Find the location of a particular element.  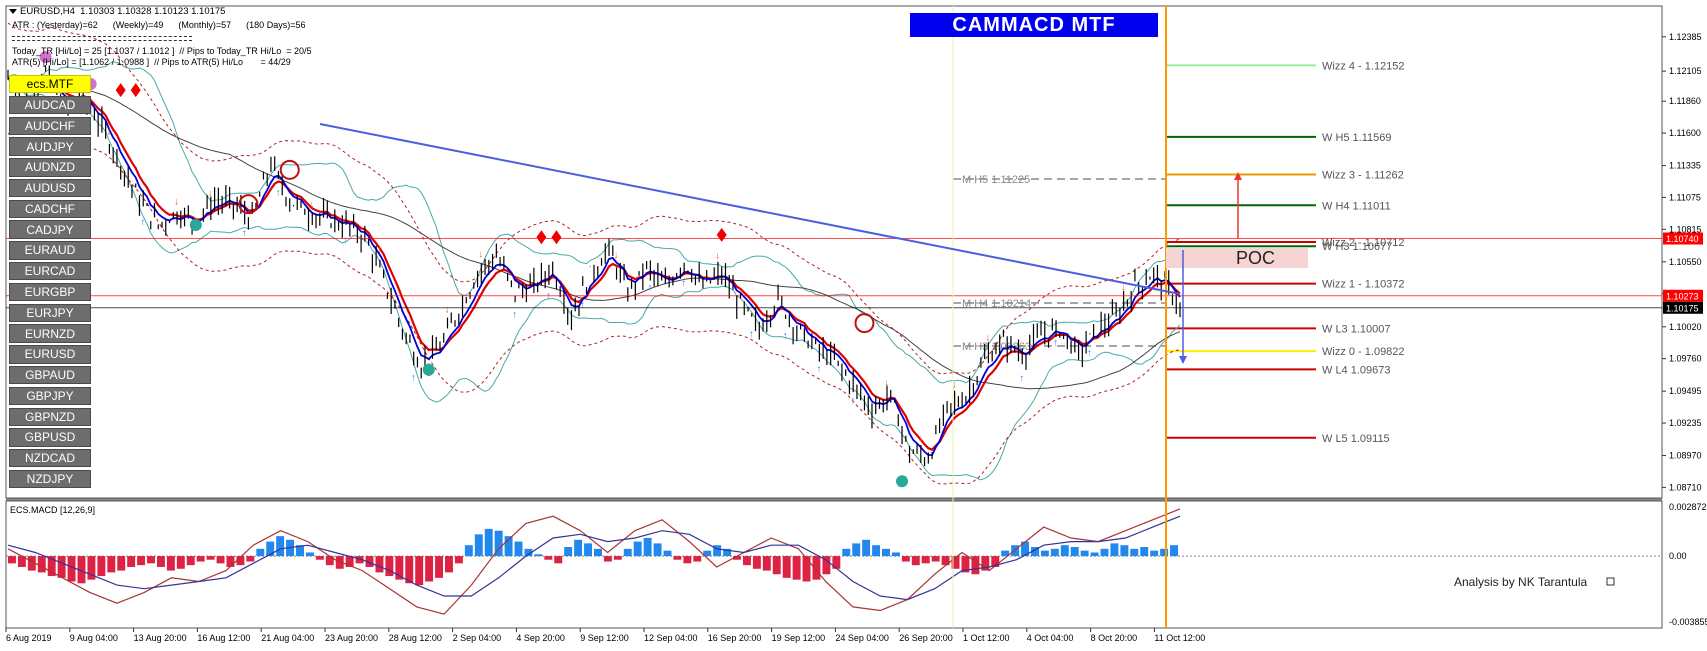

price-tag-label: 1.10273 is located at coordinates (1682, 296).